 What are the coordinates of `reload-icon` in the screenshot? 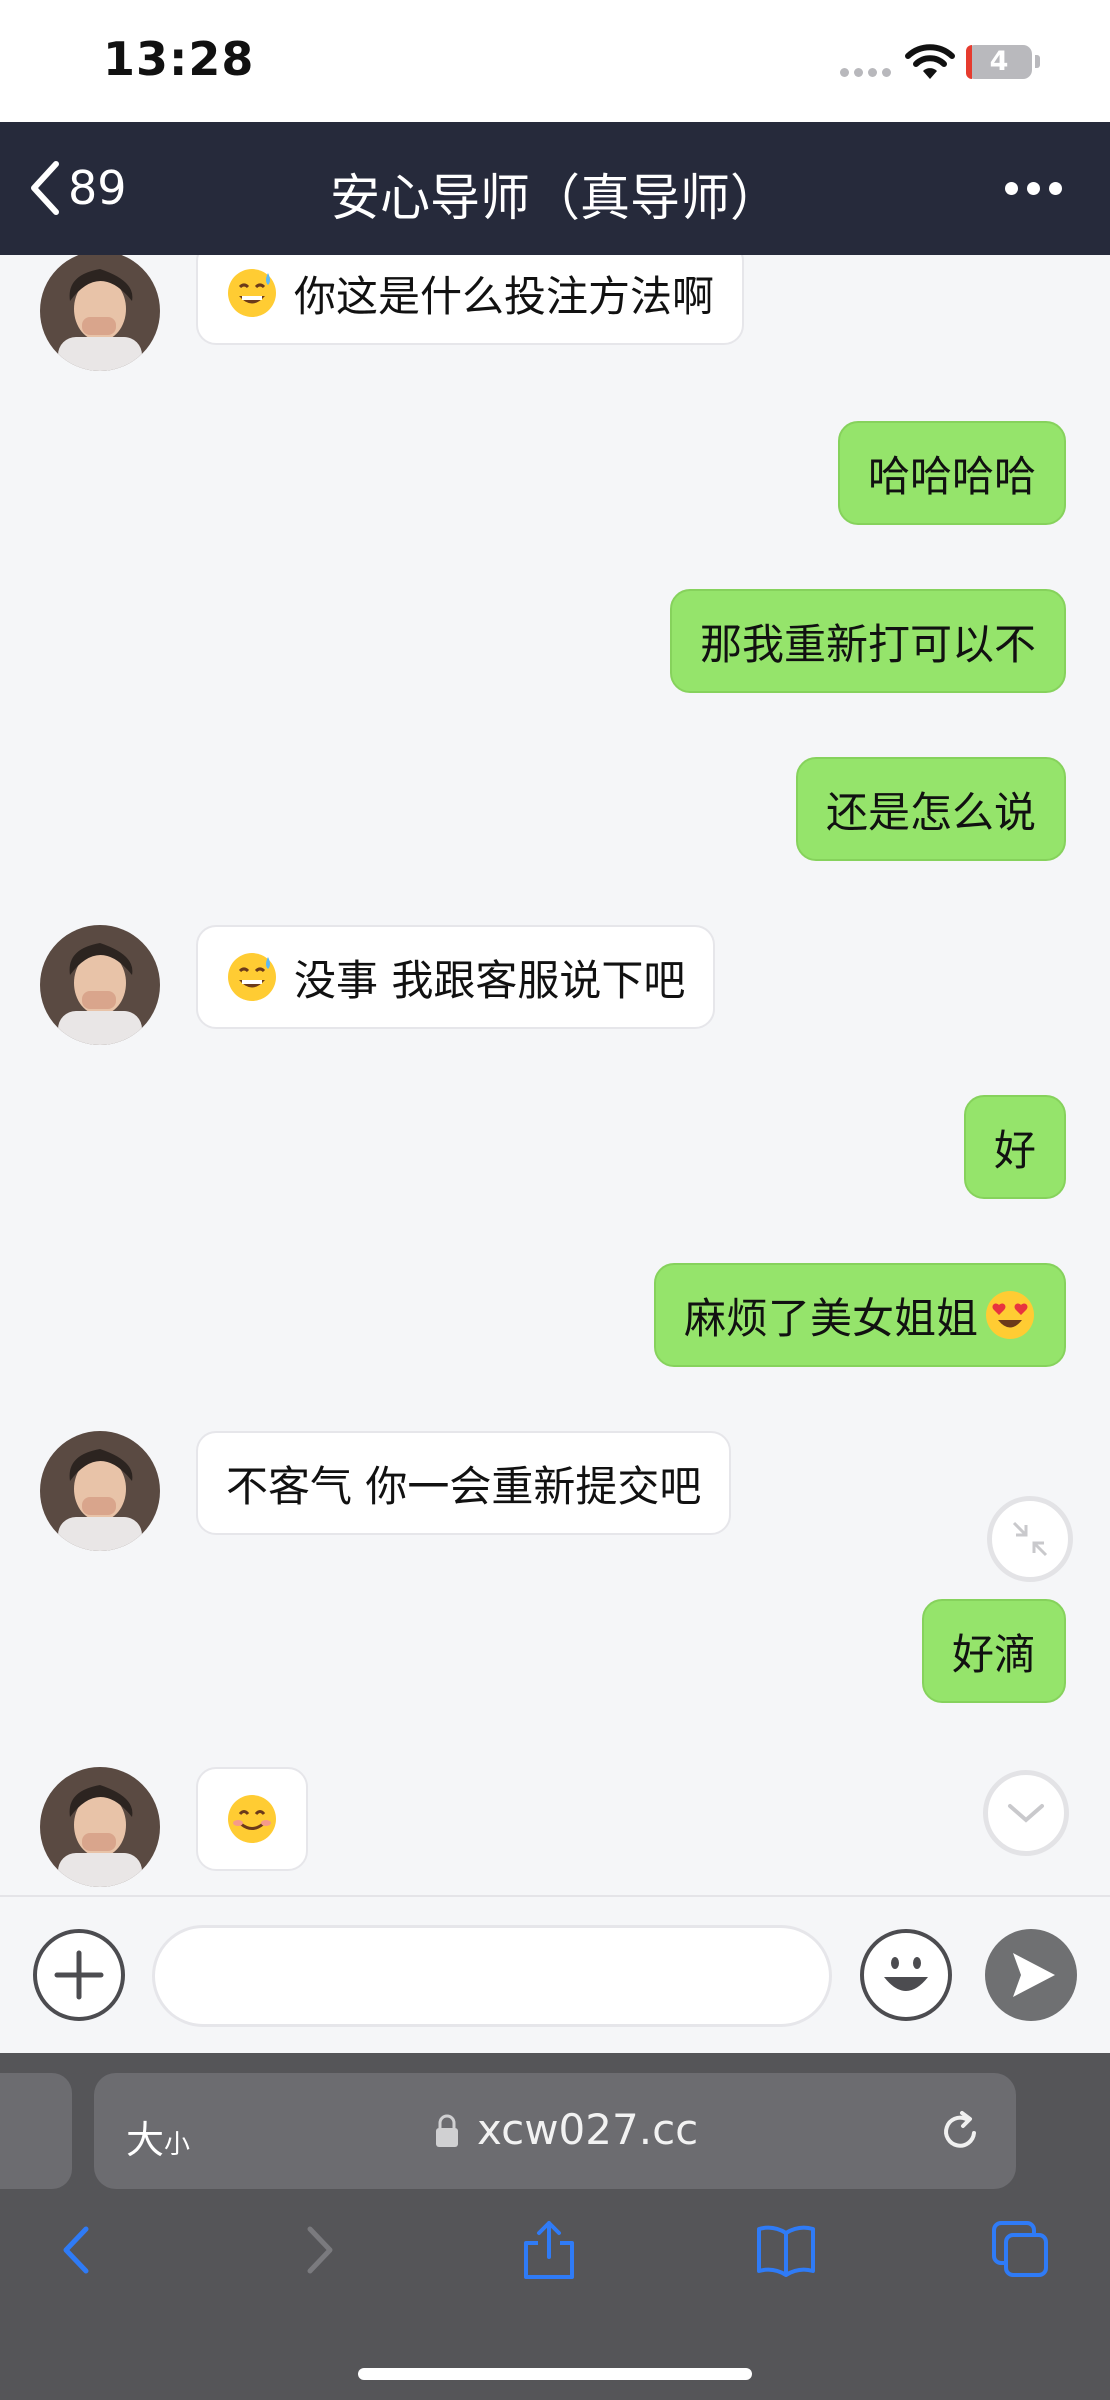 It's located at (960, 2131).